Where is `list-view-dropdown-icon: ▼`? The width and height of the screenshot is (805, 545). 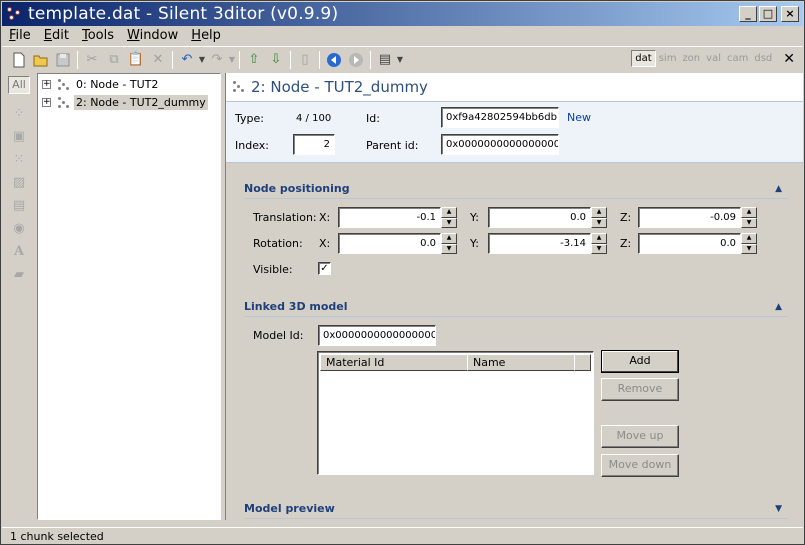 list-view-dropdown-icon: ▼ is located at coordinates (400, 59).